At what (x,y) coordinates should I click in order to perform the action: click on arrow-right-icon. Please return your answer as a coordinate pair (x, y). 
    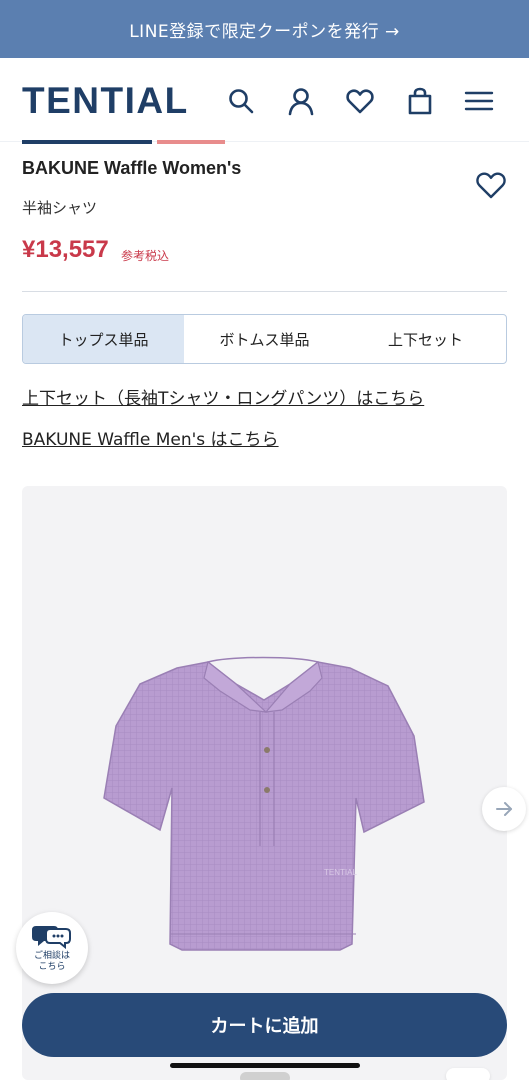
    Looking at the image, I should click on (504, 809).